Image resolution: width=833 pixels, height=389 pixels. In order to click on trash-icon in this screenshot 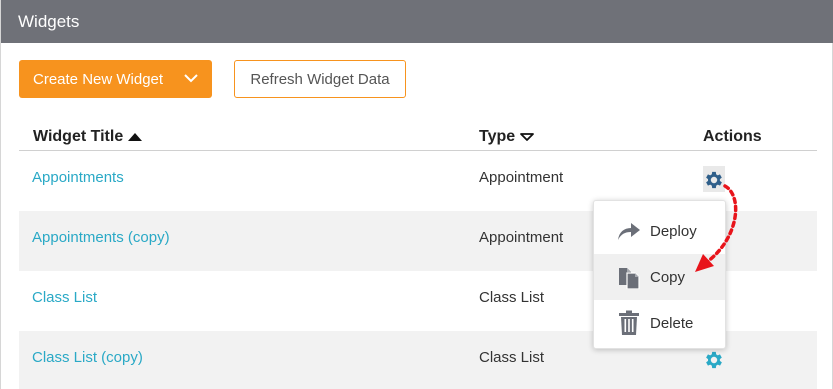, I will do `click(629, 323)`.